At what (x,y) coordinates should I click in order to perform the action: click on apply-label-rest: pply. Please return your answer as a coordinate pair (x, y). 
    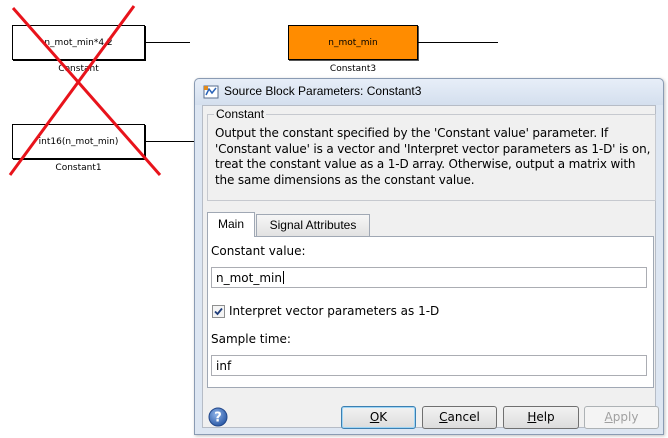
    Looking at the image, I should click on (625, 417).